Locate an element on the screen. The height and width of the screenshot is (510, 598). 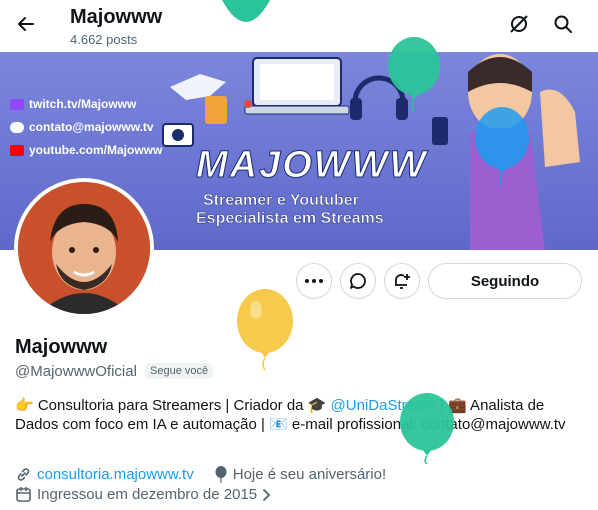
banner-subtitle-1: Streamer e Youtuber is located at coordinates (281, 200).